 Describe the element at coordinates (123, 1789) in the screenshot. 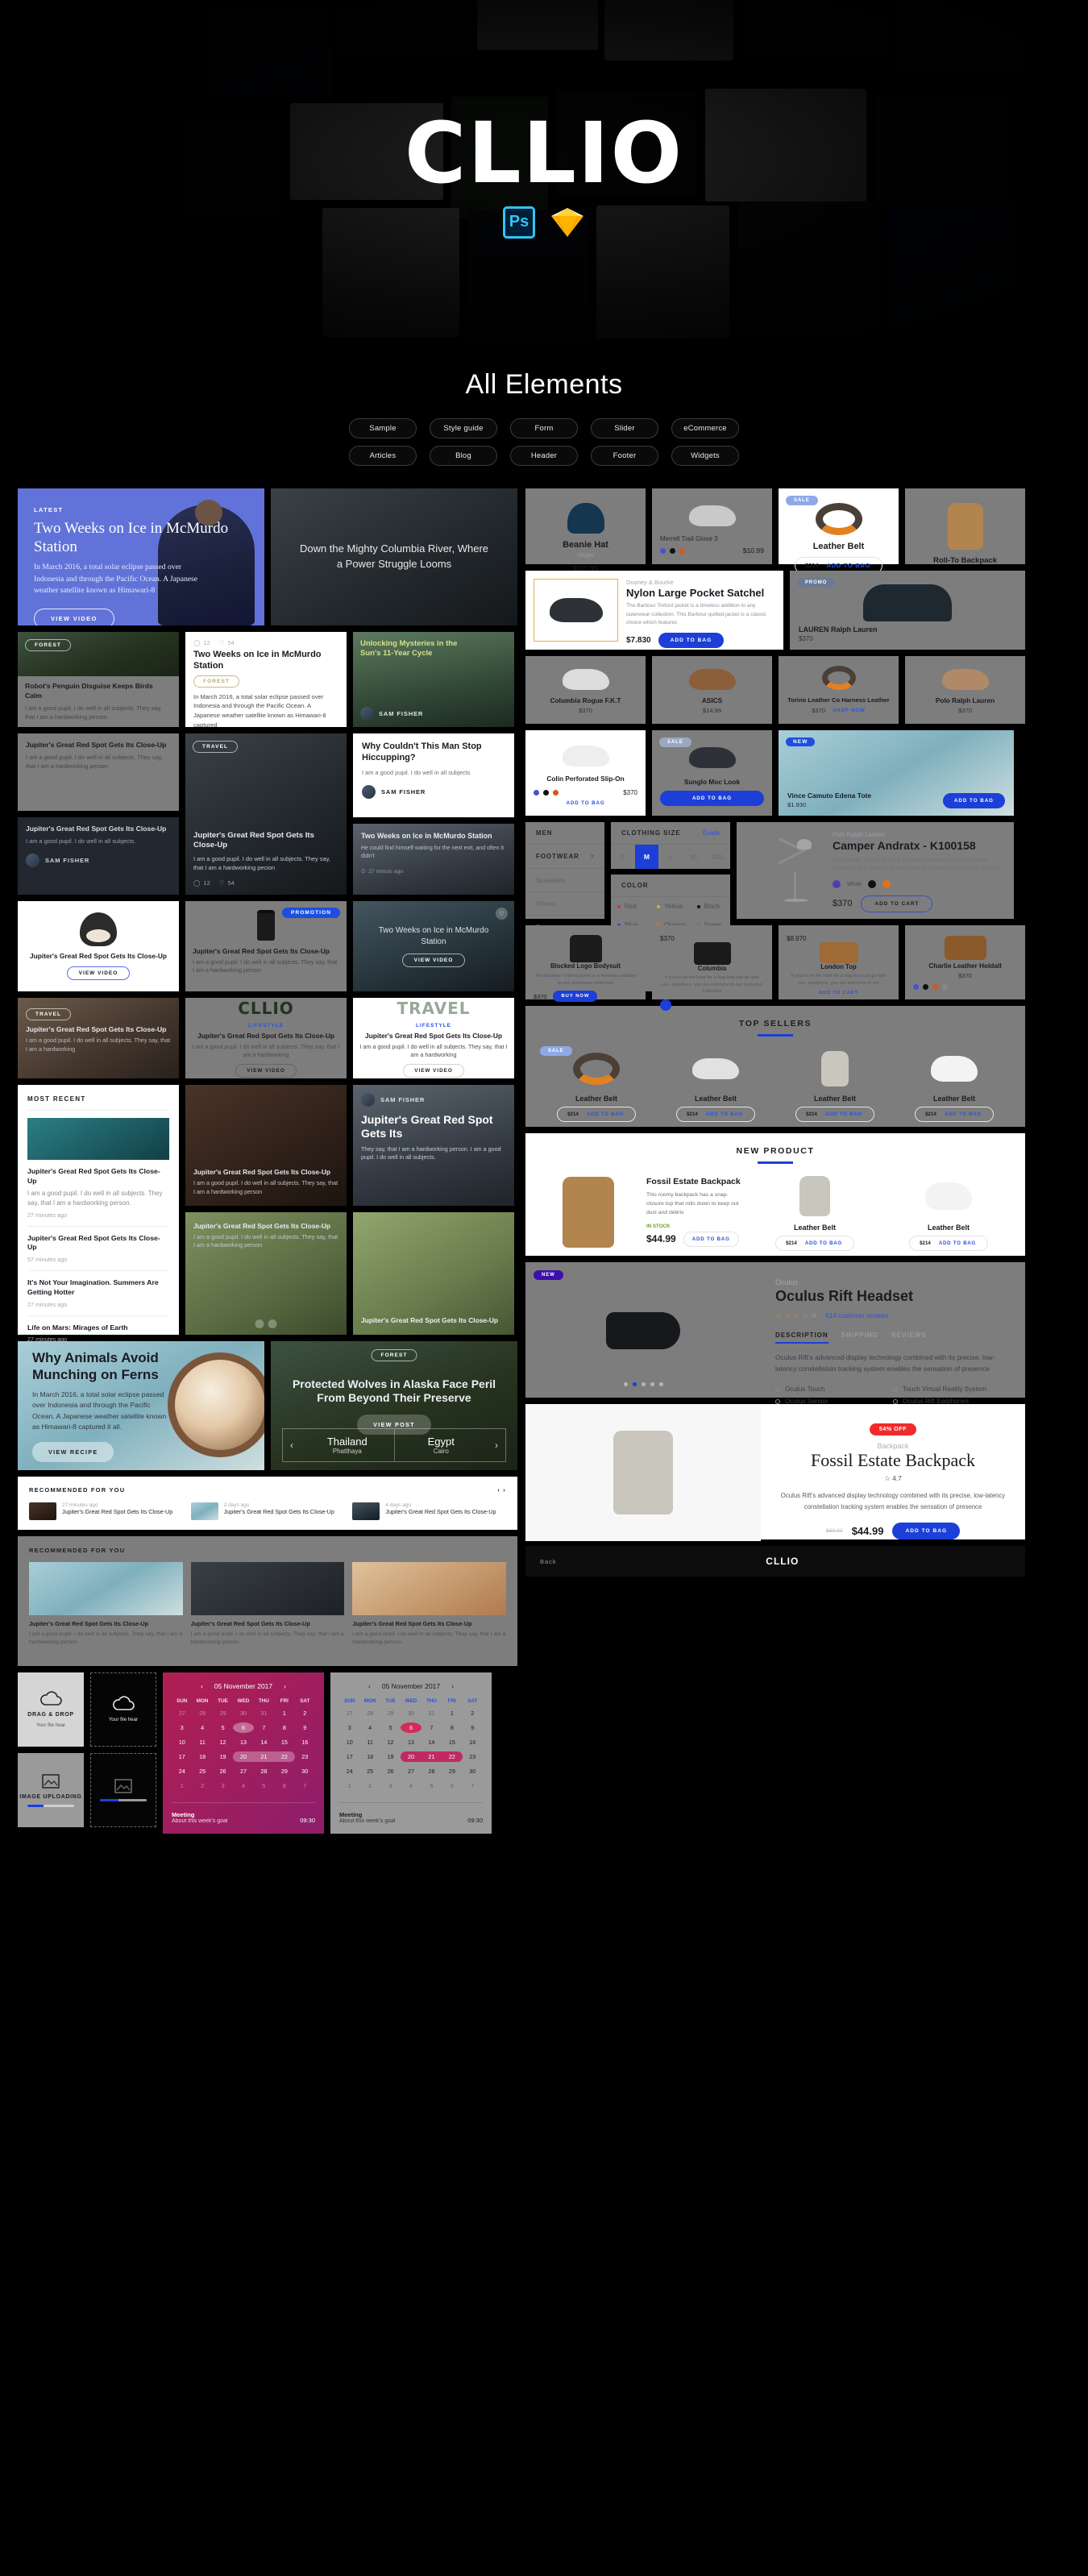

I see `image-upload-zone-dark` at that location.